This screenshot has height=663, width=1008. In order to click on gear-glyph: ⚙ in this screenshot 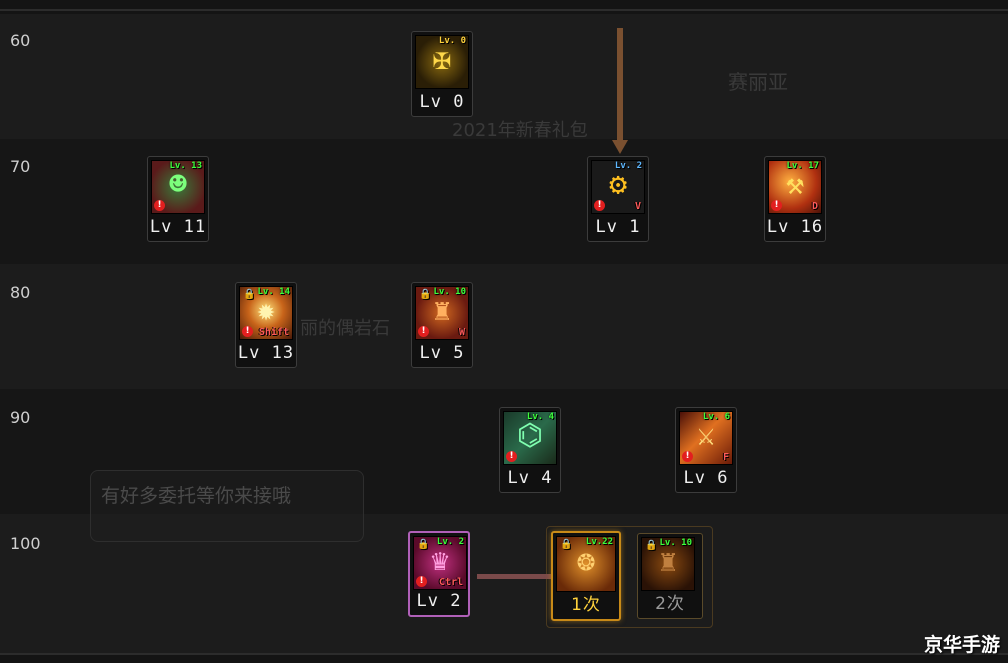, I will do `click(618, 184)`.